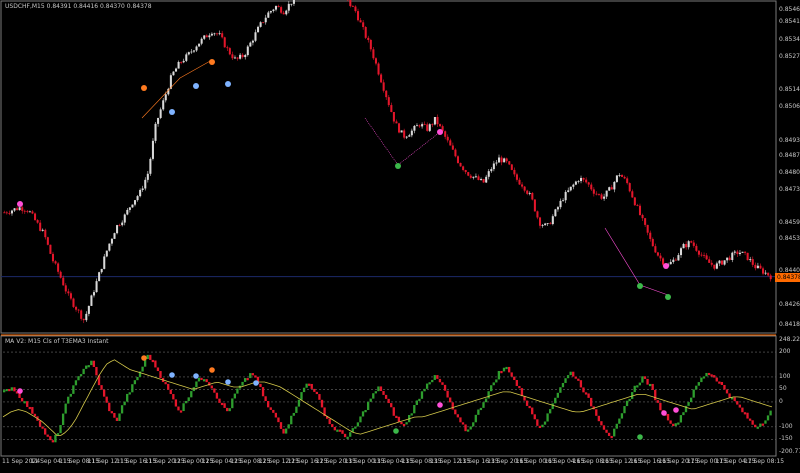  What do you see at coordinates (789, 239) in the screenshot?
I see `price-tick-label: 0.84530` at bounding box center [789, 239].